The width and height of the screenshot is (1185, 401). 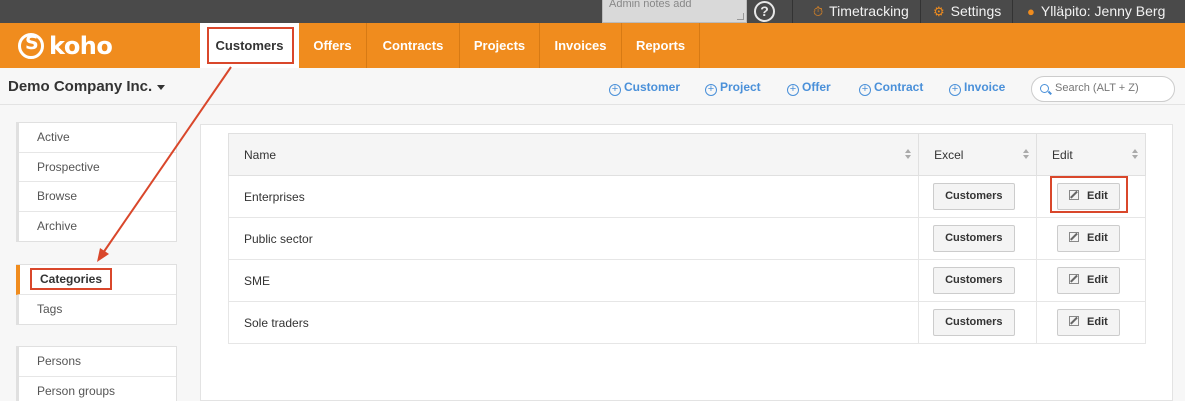 I want to click on arrow-head-icon, so click(x=103, y=255).